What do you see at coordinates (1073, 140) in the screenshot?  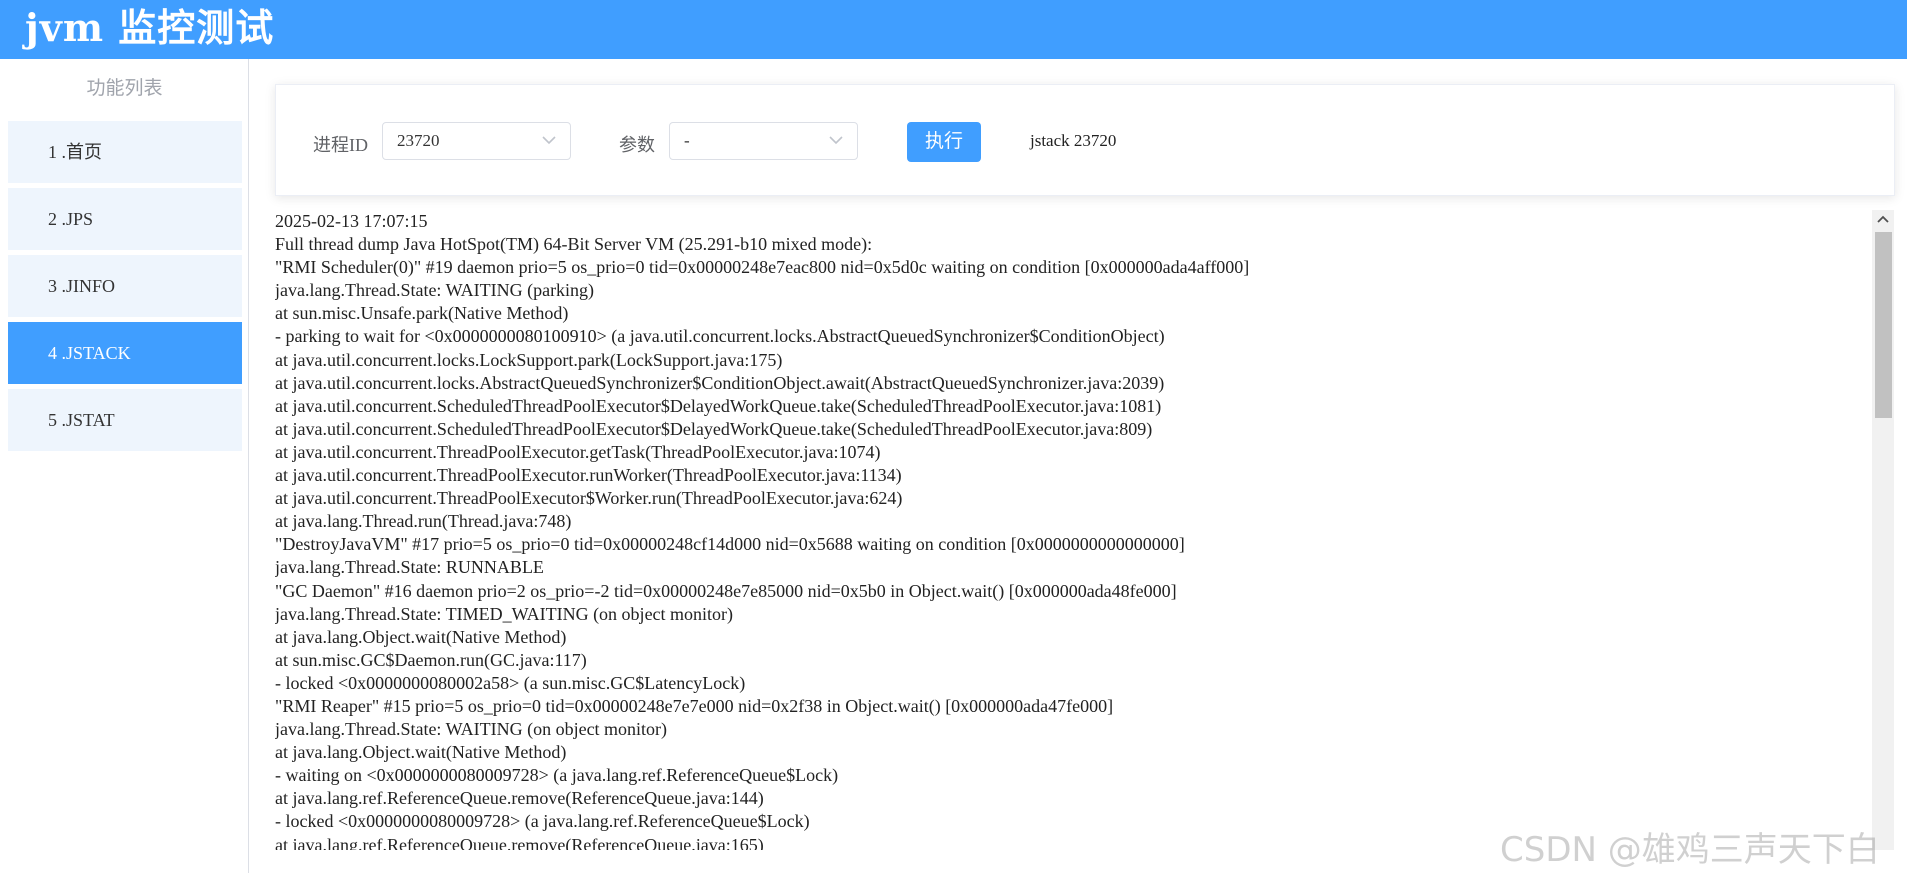 I see `command-text: jstack 23720` at bounding box center [1073, 140].